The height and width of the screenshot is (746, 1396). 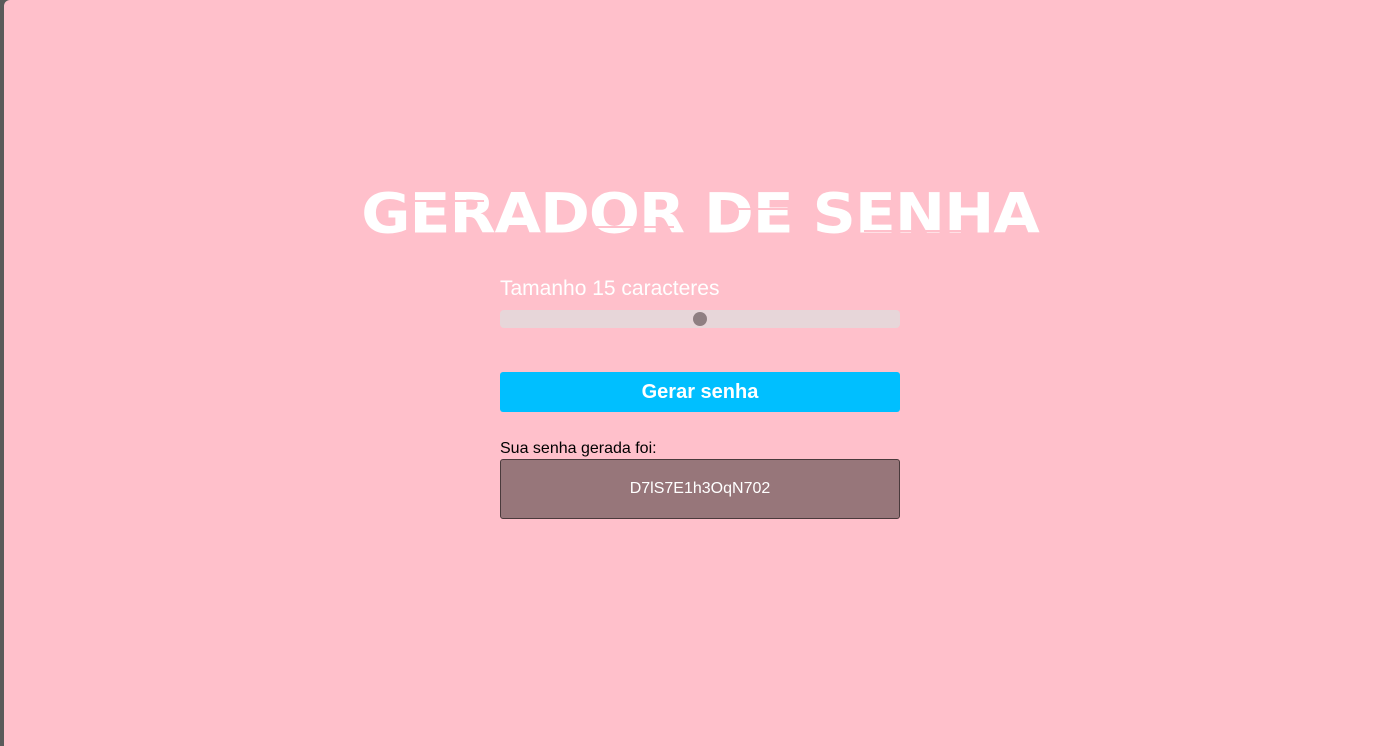 I want to click on length-slider, so click(x=700, y=319).